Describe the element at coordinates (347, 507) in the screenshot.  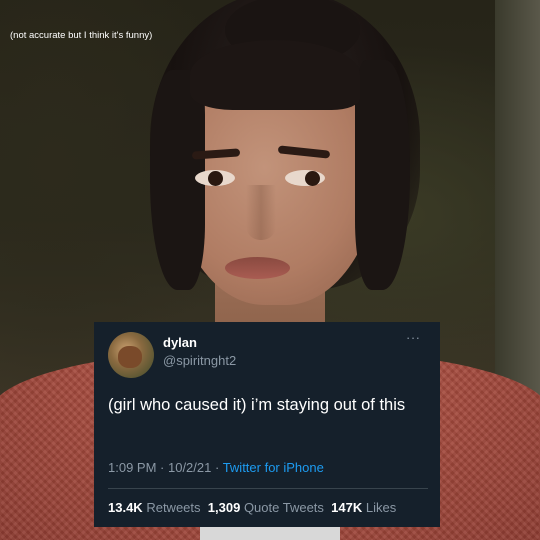
I see `likes-count: 147K` at that location.